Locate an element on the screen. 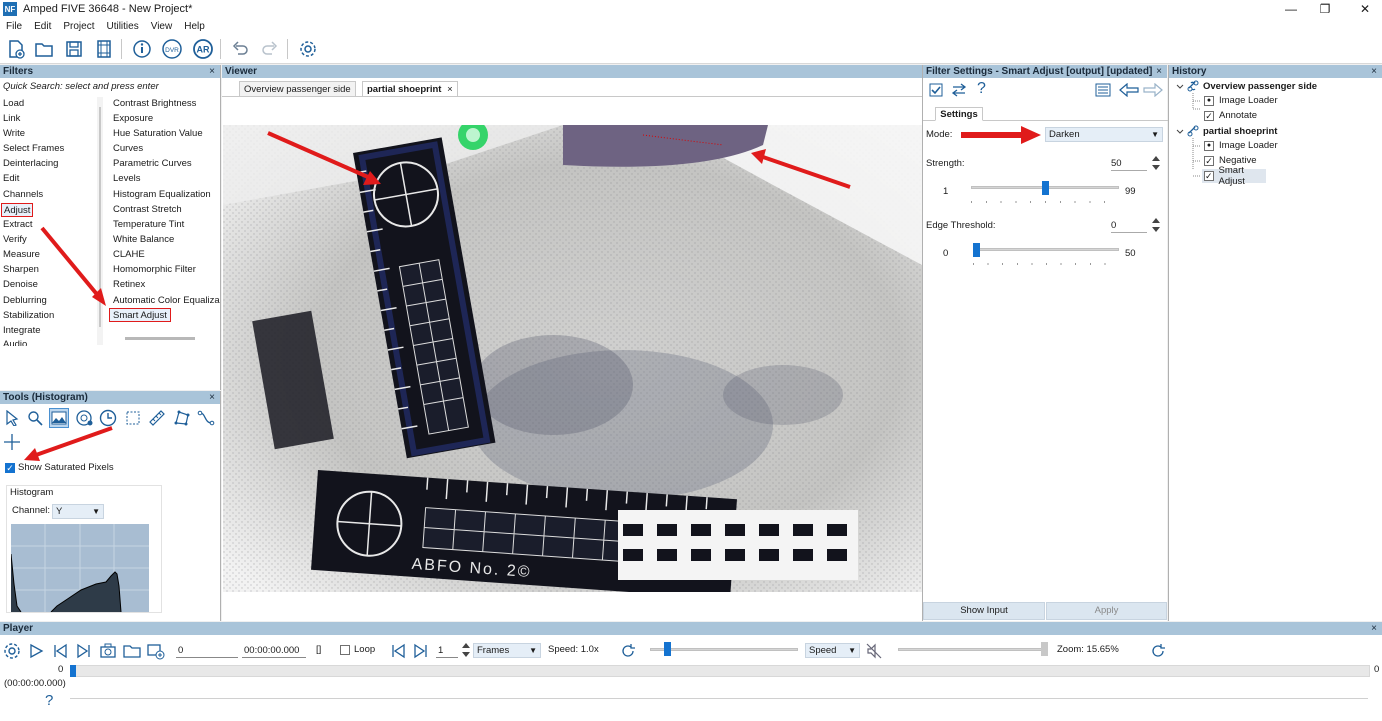  strength-slider-thumb is located at coordinates (1045, 188).